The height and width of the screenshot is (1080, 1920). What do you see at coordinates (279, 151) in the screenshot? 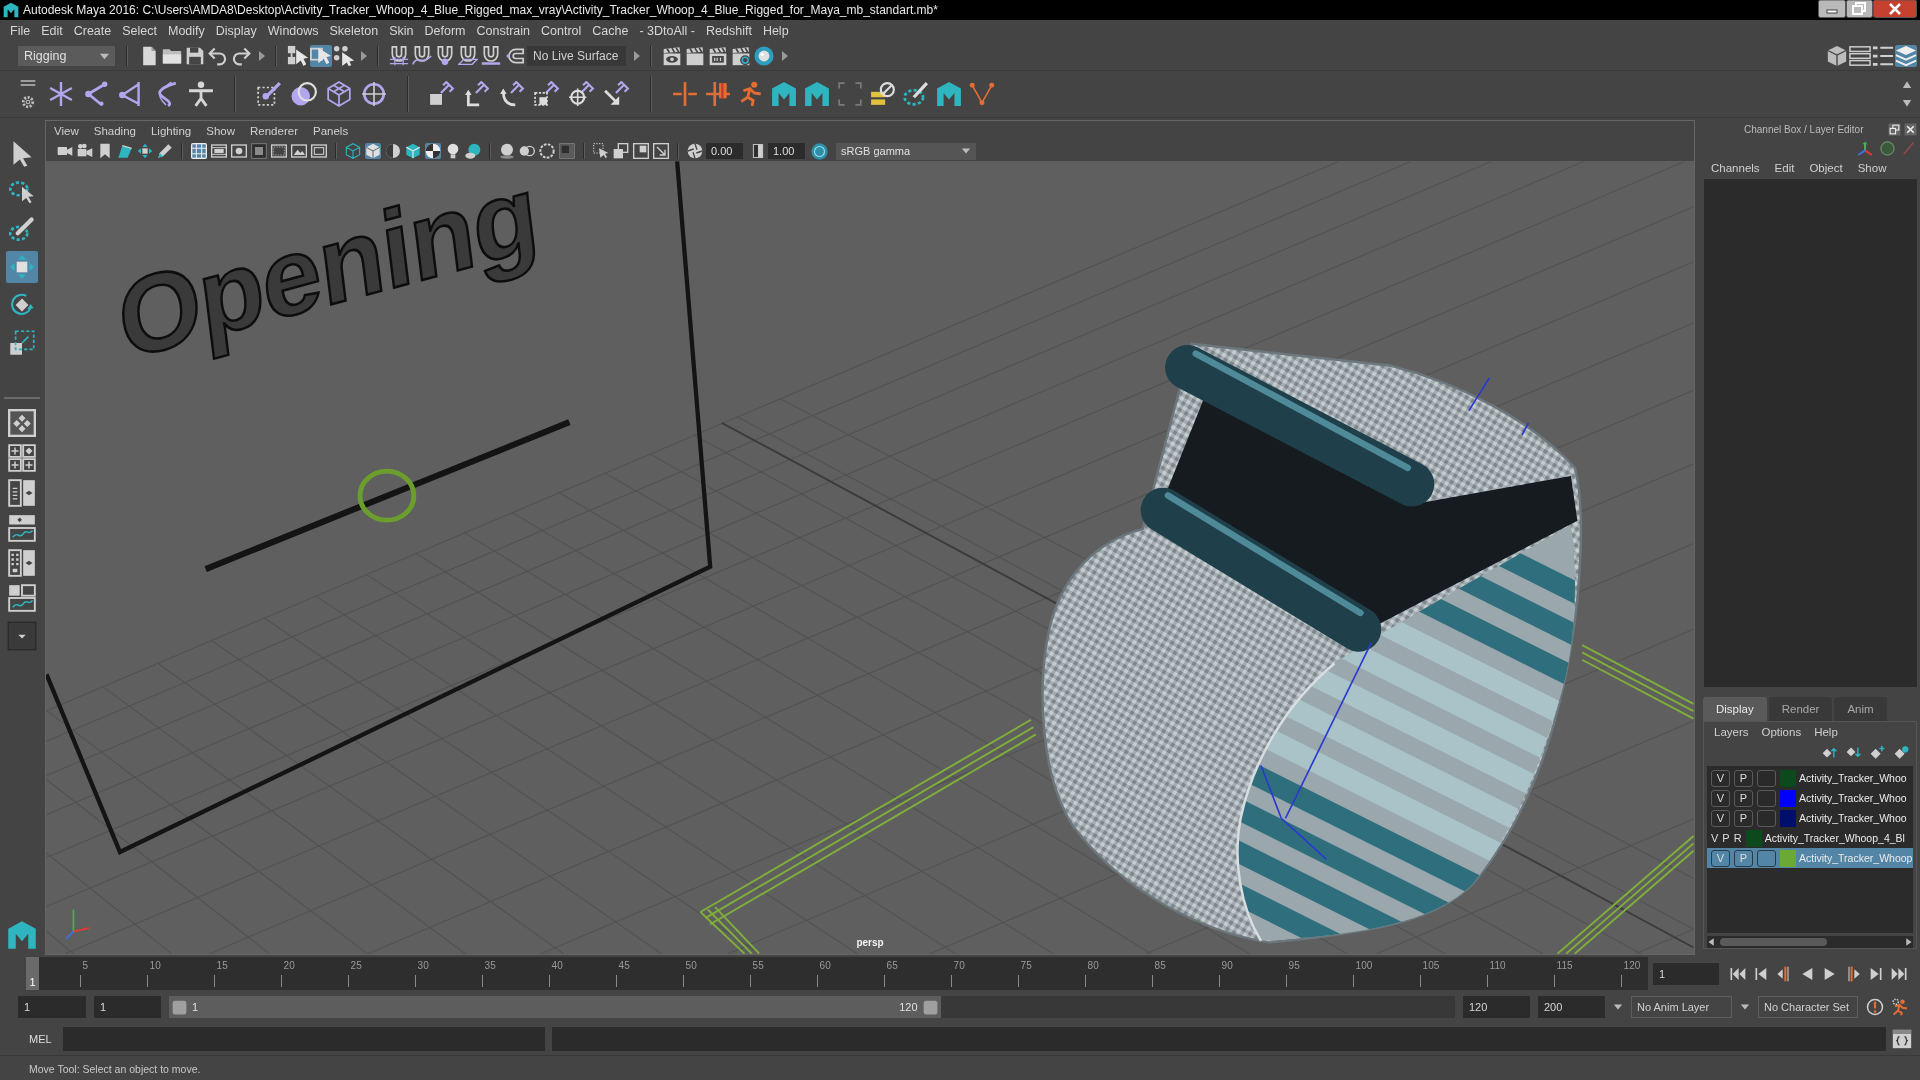
I see `dotted-frame-icon` at bounding box center [279, 151].